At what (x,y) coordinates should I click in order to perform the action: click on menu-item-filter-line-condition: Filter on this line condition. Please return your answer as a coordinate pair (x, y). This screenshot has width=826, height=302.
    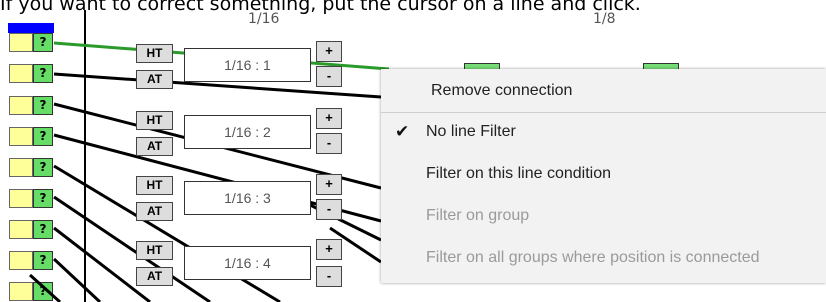
    Looking at the image, I should click on (603, 174).